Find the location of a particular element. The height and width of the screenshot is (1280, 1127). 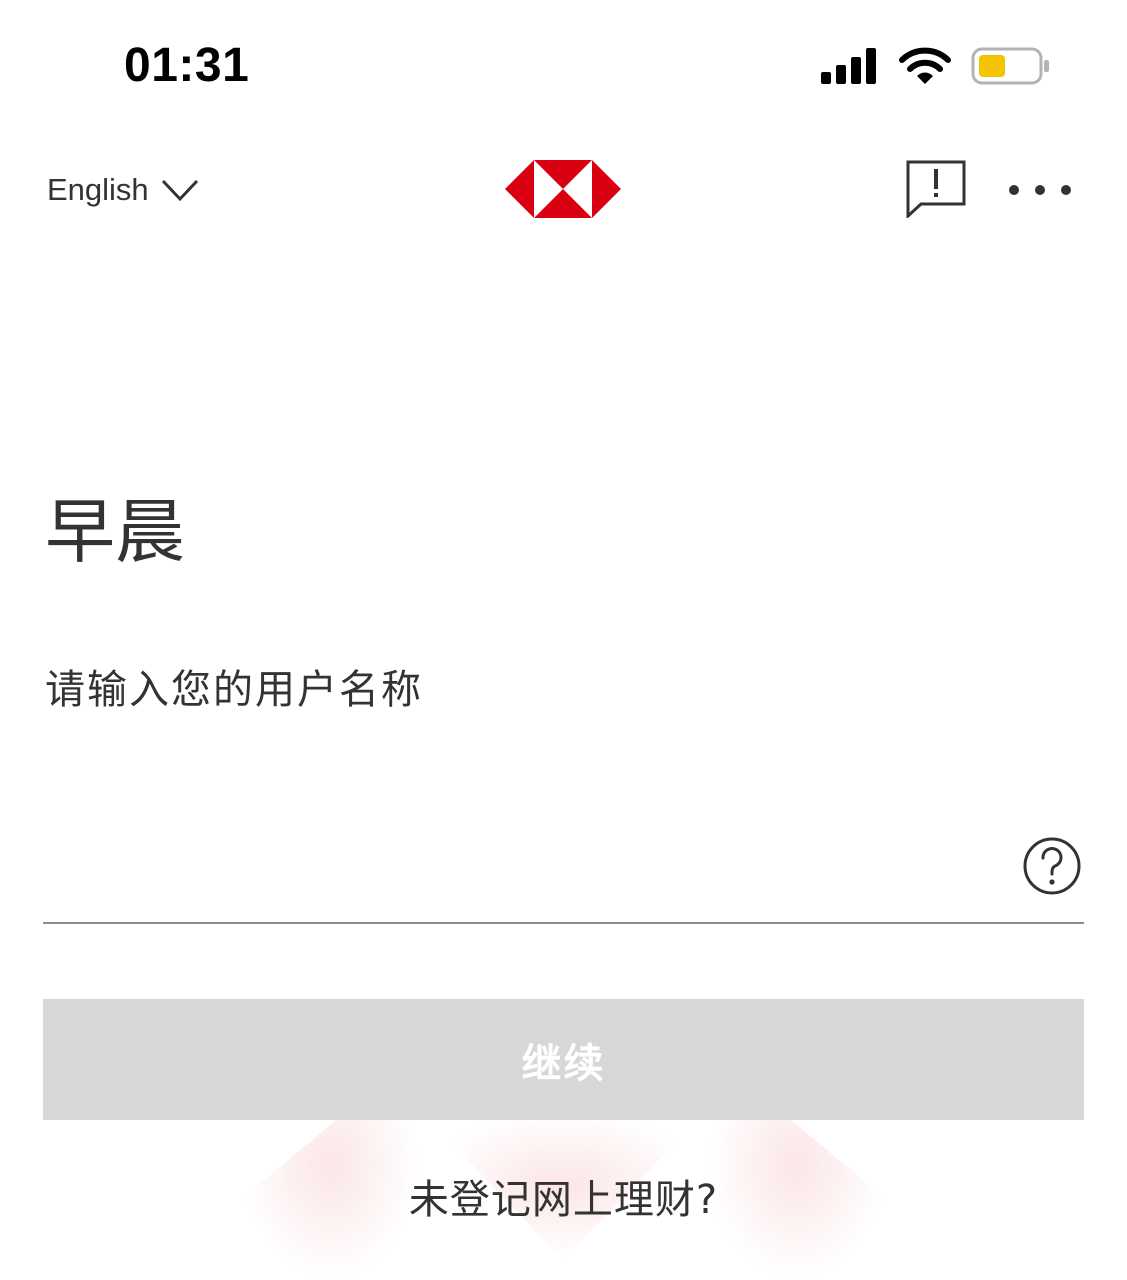

username-field is located at coordinates (563, 877).